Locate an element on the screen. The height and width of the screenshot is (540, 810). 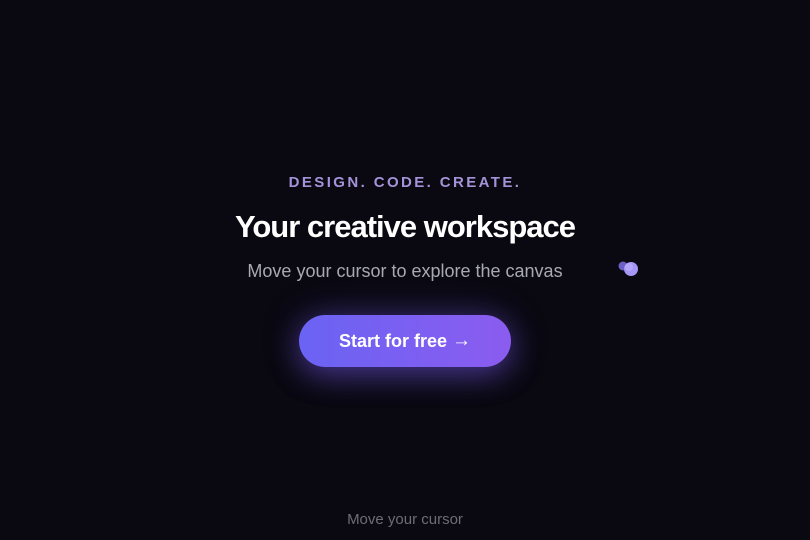
cta-label: Start for free is located at coordinates (393, 340).